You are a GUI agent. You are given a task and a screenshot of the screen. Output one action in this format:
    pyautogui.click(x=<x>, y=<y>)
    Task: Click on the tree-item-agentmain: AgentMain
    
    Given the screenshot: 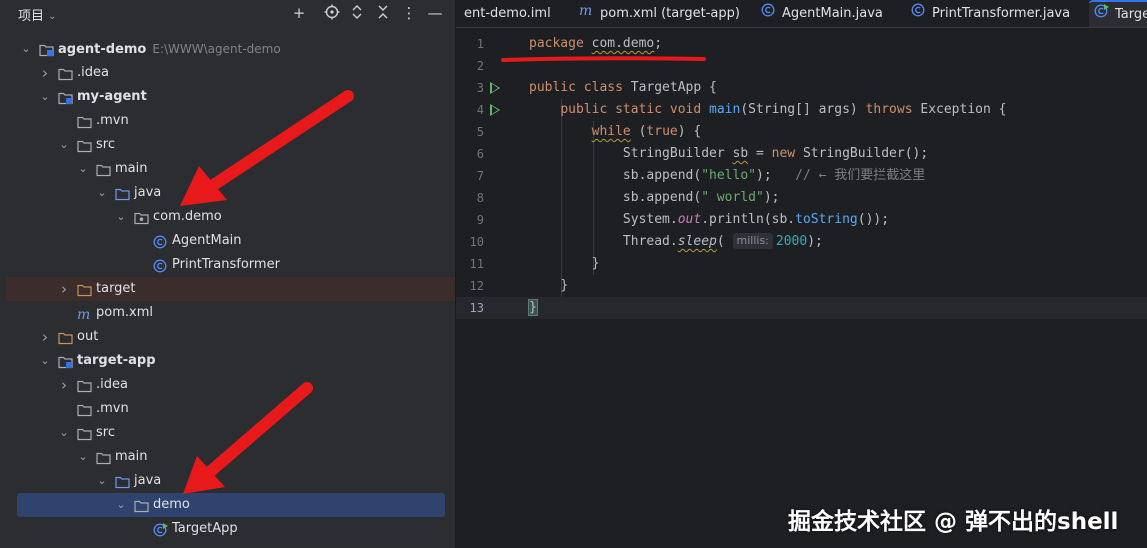 What is the action you would take?
    pyautogui.click(x=230, y=241)
    